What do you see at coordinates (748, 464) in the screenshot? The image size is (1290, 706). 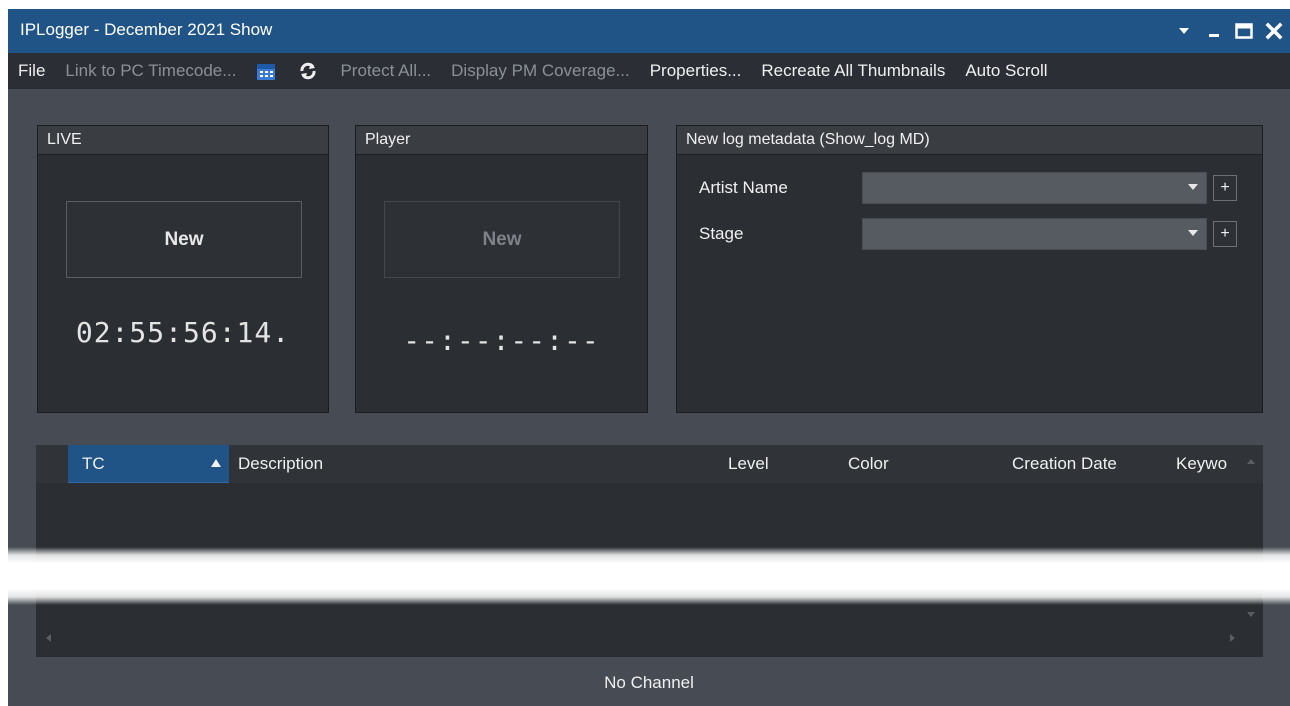 I see `column-level: Level` at bounding box center [748, 464].